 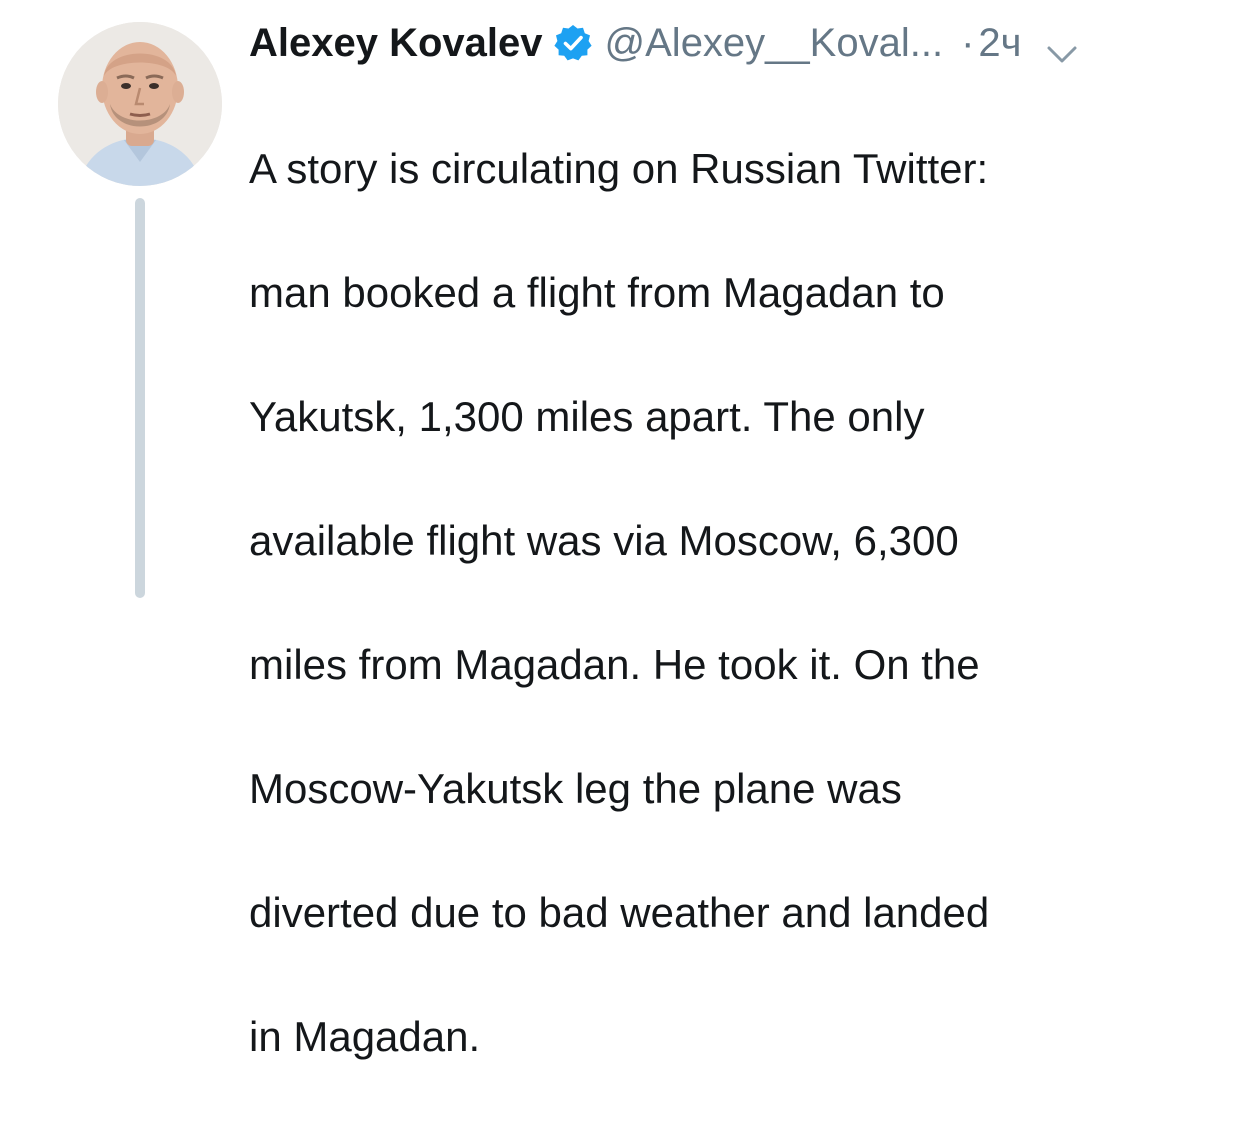 What do you see at coordinates (365, 1036) in the screenshot?
I see `tweet-text-line: in Magadan.` at bounding box center [365, 1036].